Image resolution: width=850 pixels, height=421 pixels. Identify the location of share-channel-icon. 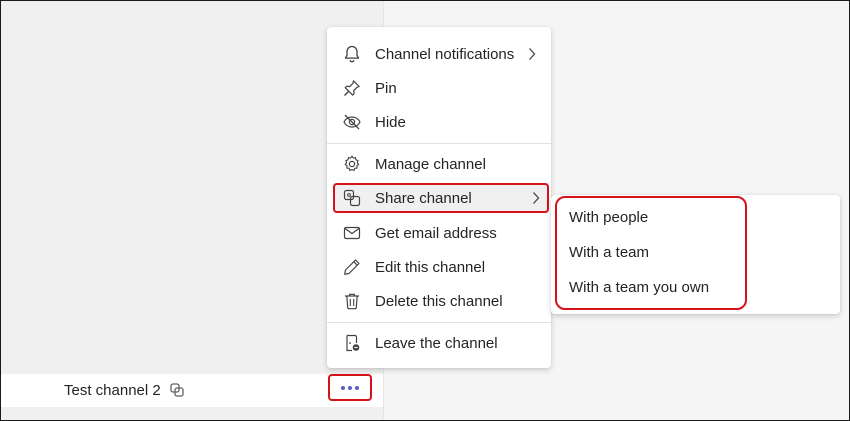
(352, 198).